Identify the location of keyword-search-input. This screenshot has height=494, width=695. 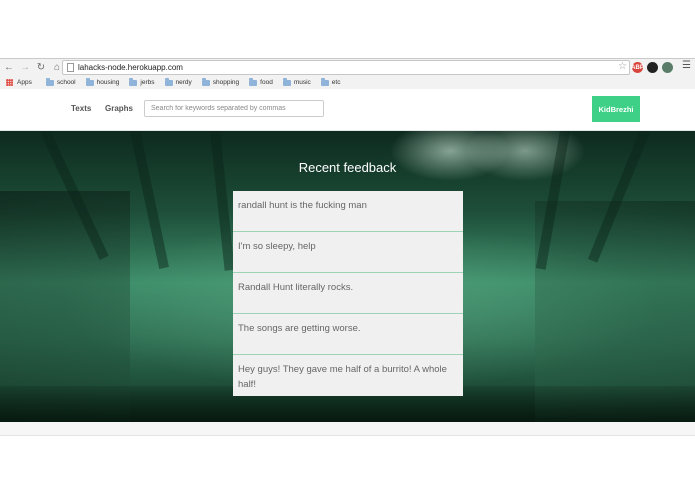
(234, 108).